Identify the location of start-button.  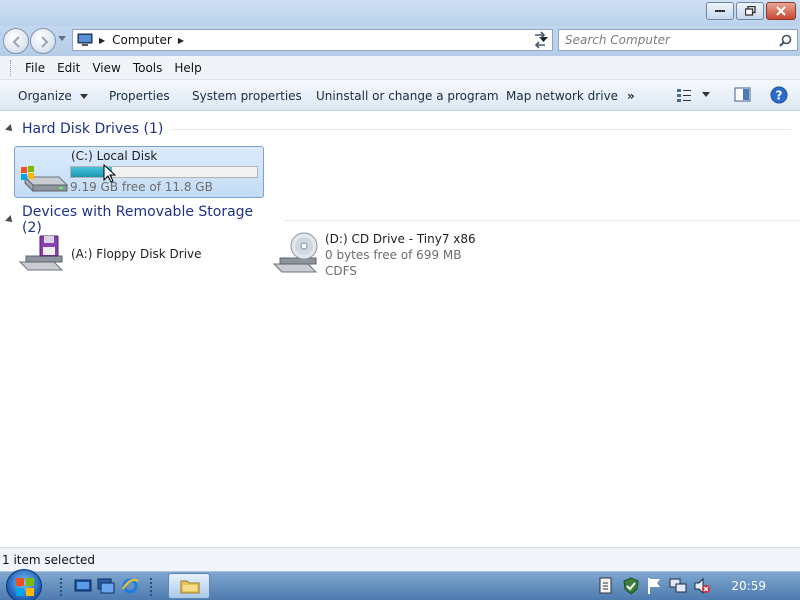
(24, 584).